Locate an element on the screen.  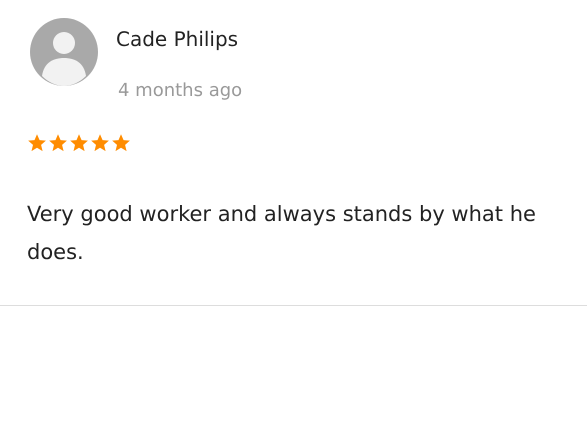
review-time: 4 months ago is located at coordinates (180, 90).